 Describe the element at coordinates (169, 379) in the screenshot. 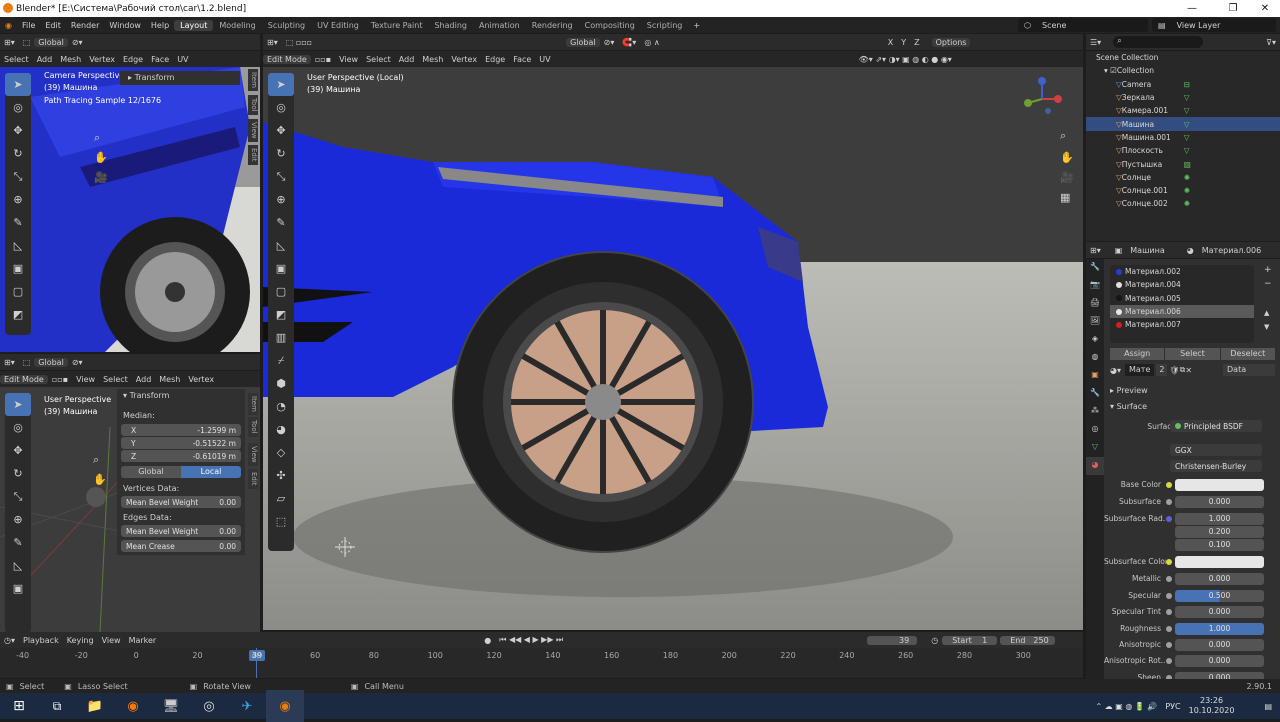

I see `bl-menu-mesh: Mesh` at that location.